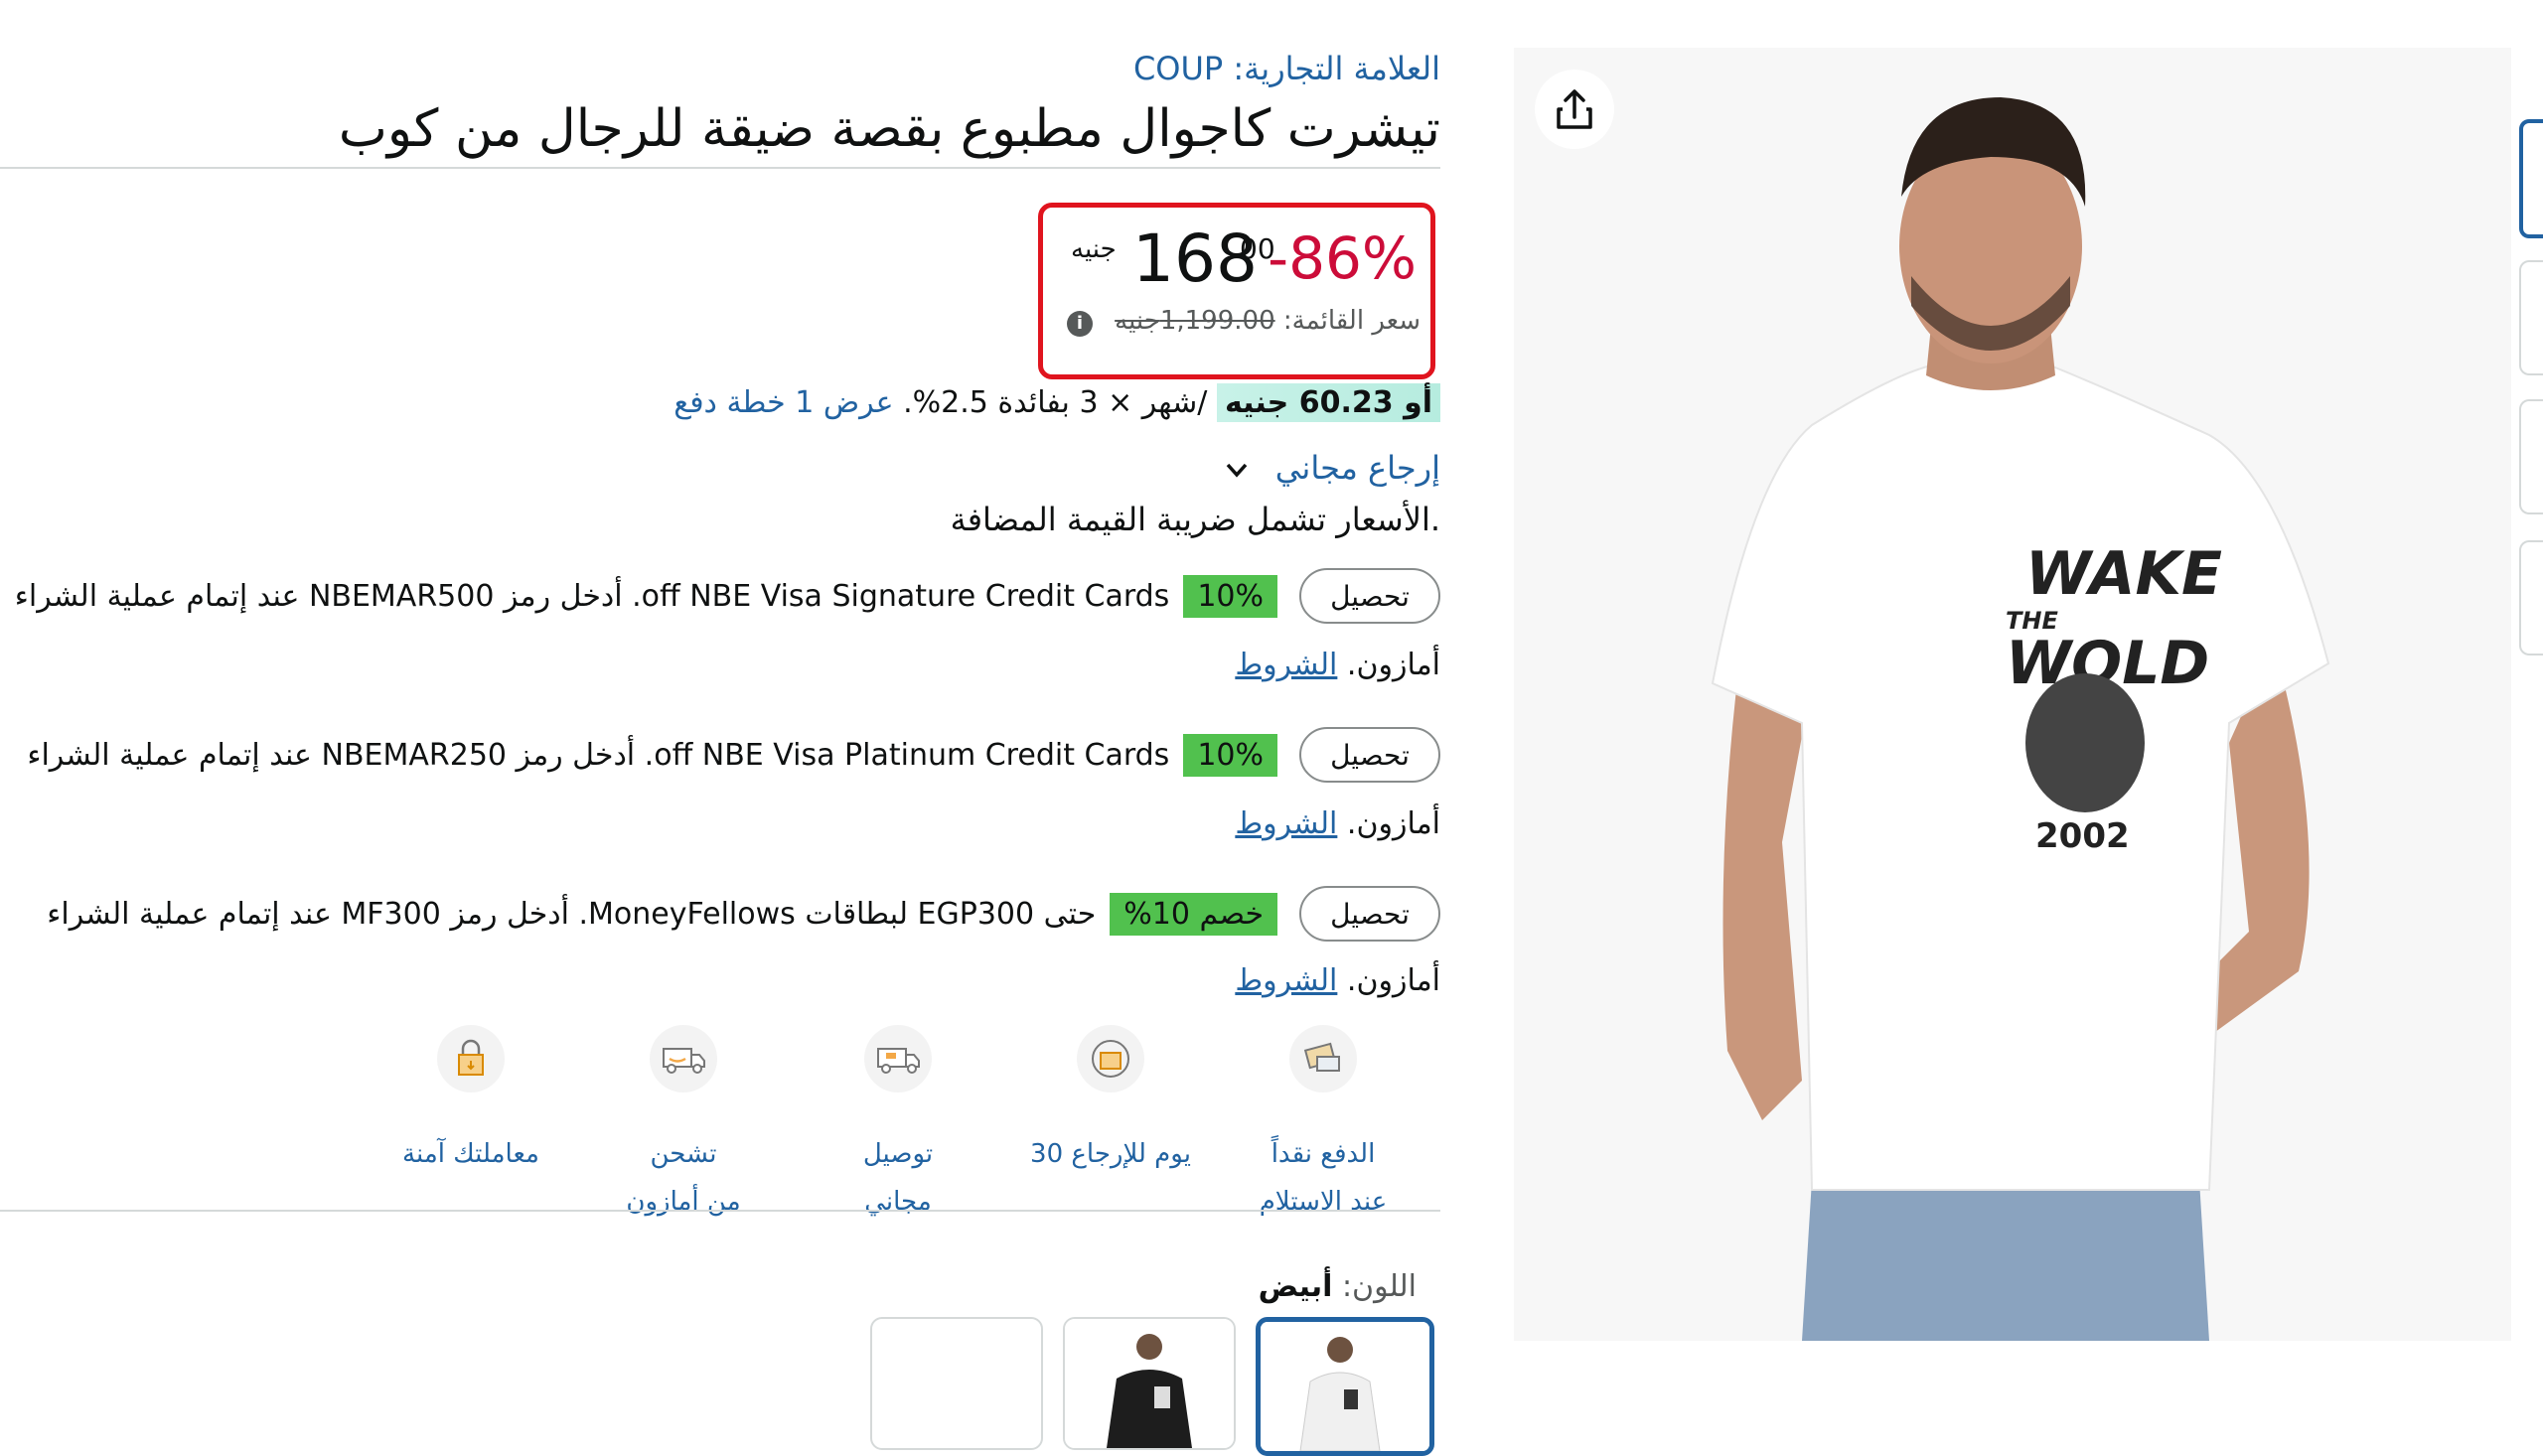  What do you see at coordinates (1195, 321) in the screenshot?
I see `list-price-value: 1,199.00جنيه` at bounding box center [1195, 321].